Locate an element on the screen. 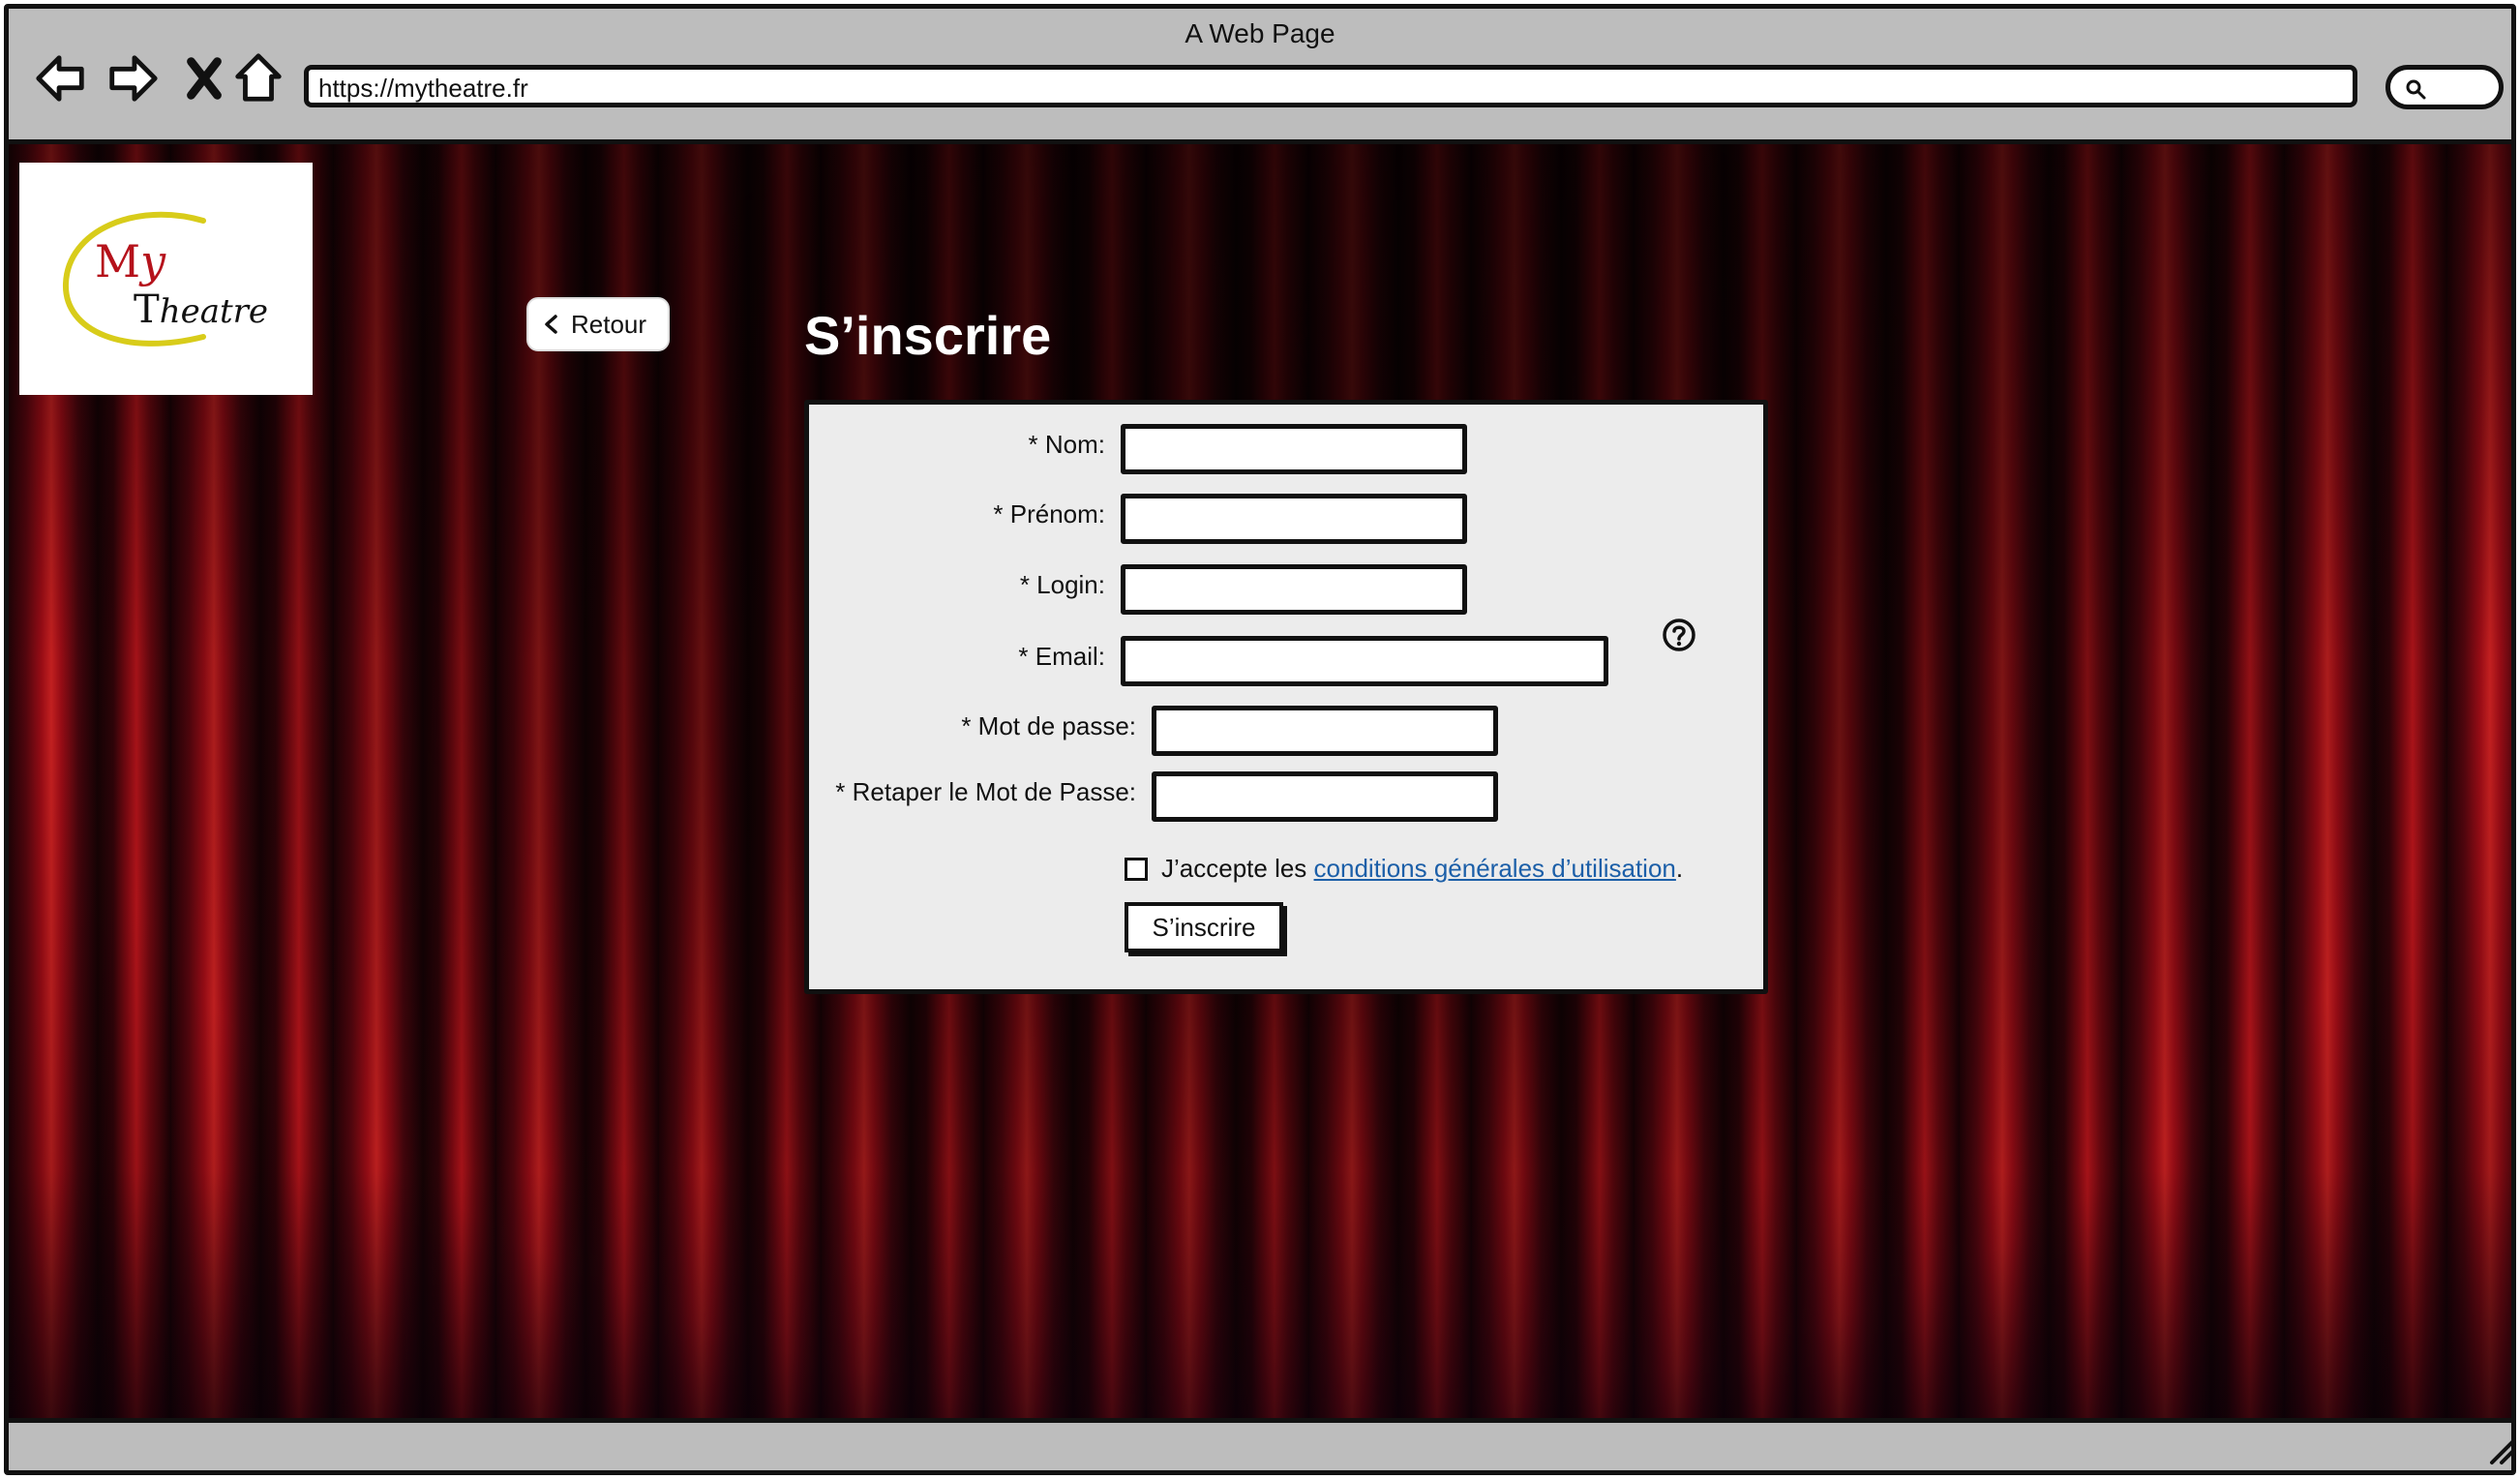 This screenshot has height=1479, width=2520. nom-input is located at coordinates (1294, 449).